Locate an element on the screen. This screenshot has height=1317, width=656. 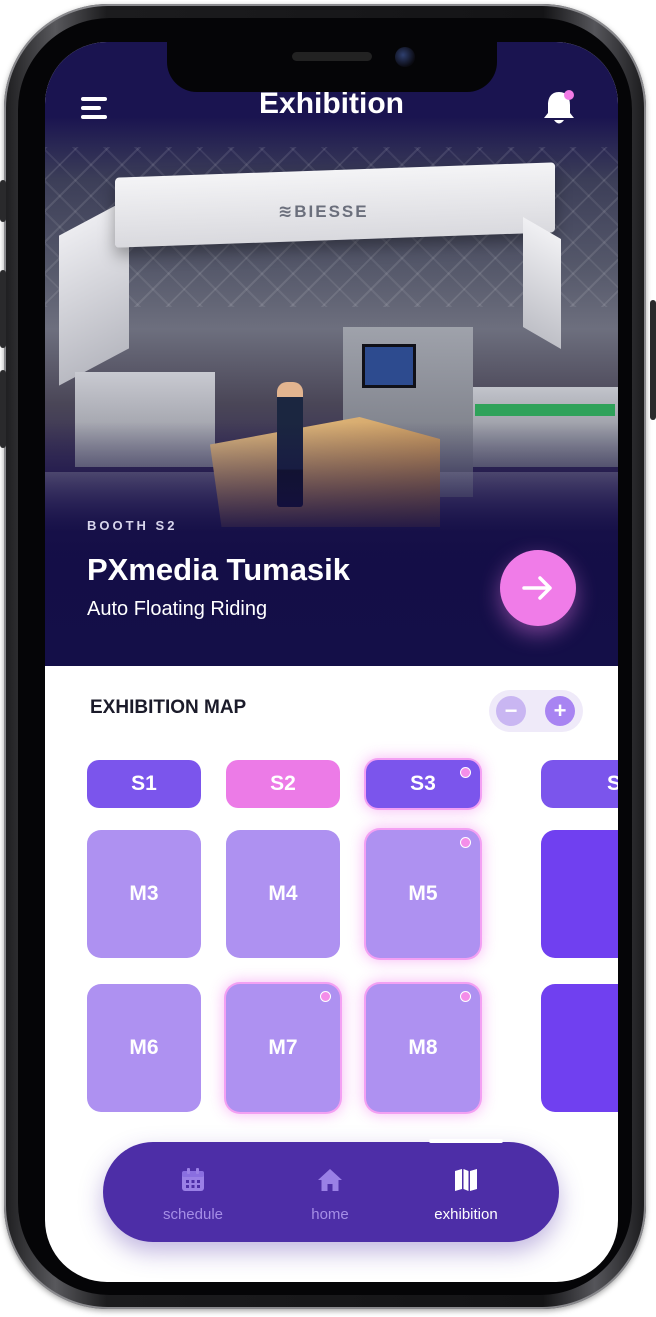
booth-label: M3 is located at coordinates (144, 893).